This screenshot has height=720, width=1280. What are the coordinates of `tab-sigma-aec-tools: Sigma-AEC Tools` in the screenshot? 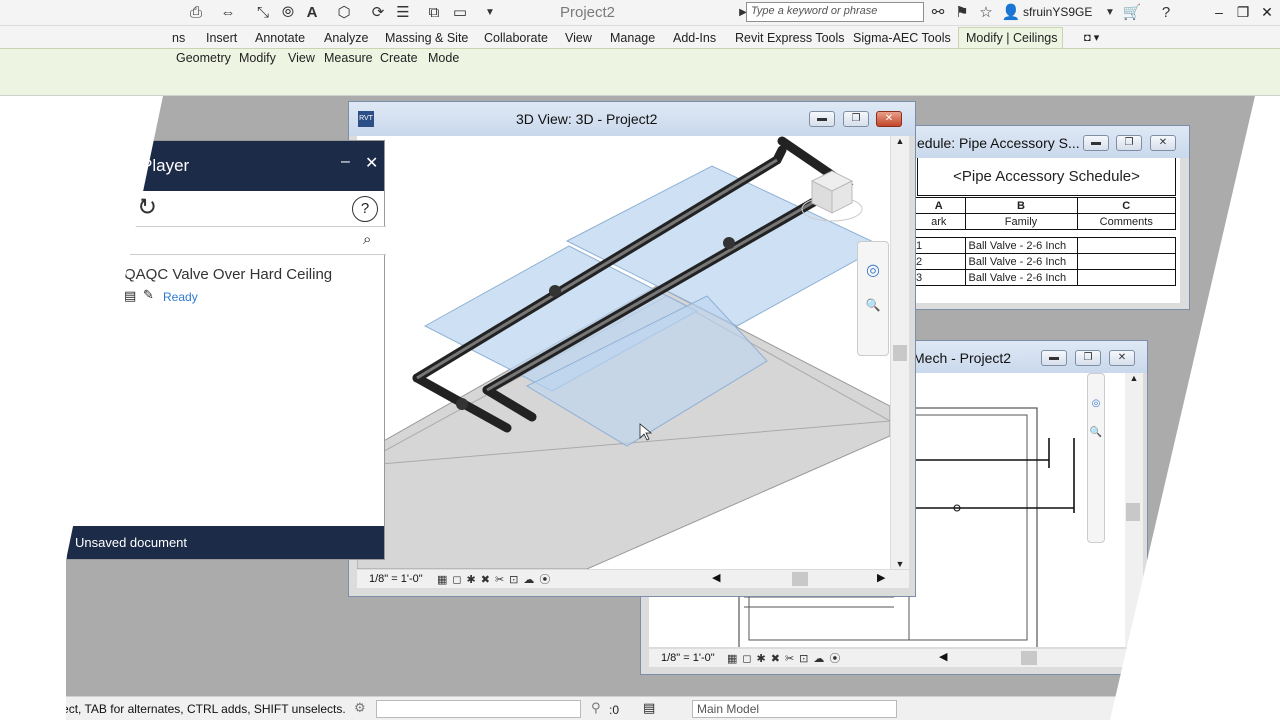 It's located at (902, 38).